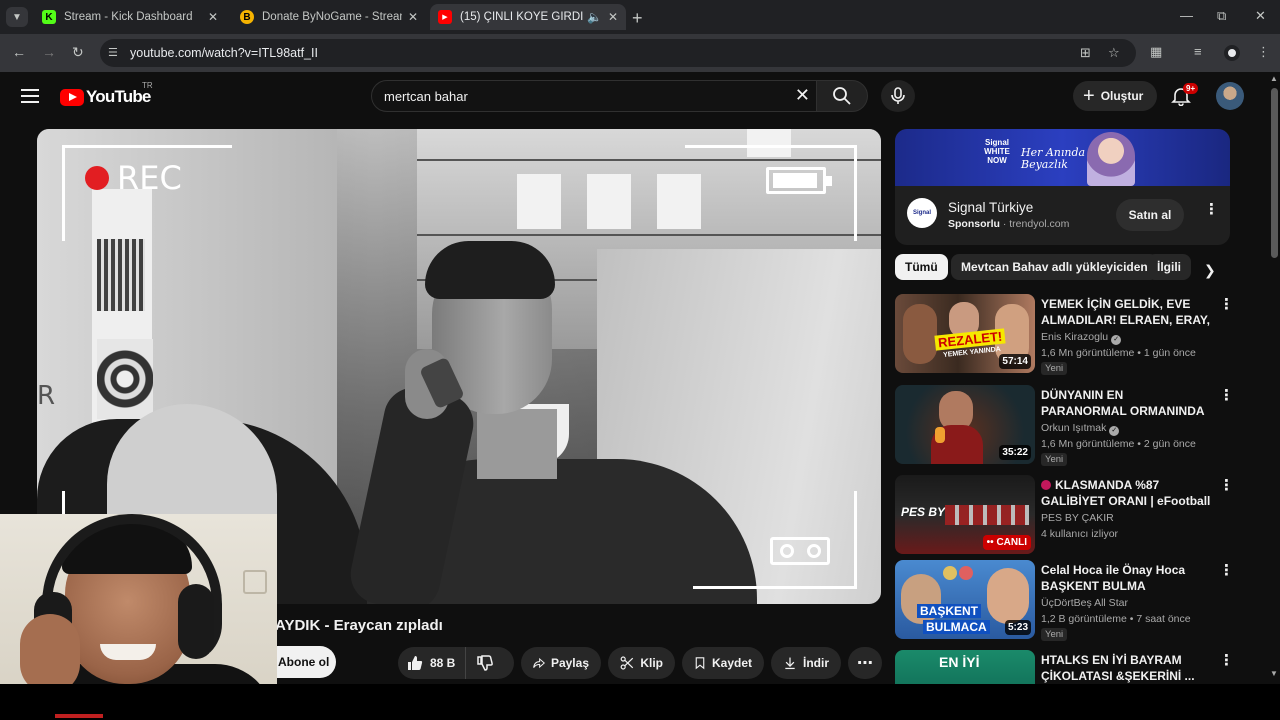 Image resolution: width=1280 pixels, height=720 pixels. Describe the element at coordinates (130, 17) in the screenshot. I see `browser-tab-kick: K Stream - Kick Dashboard ✕` at that location.